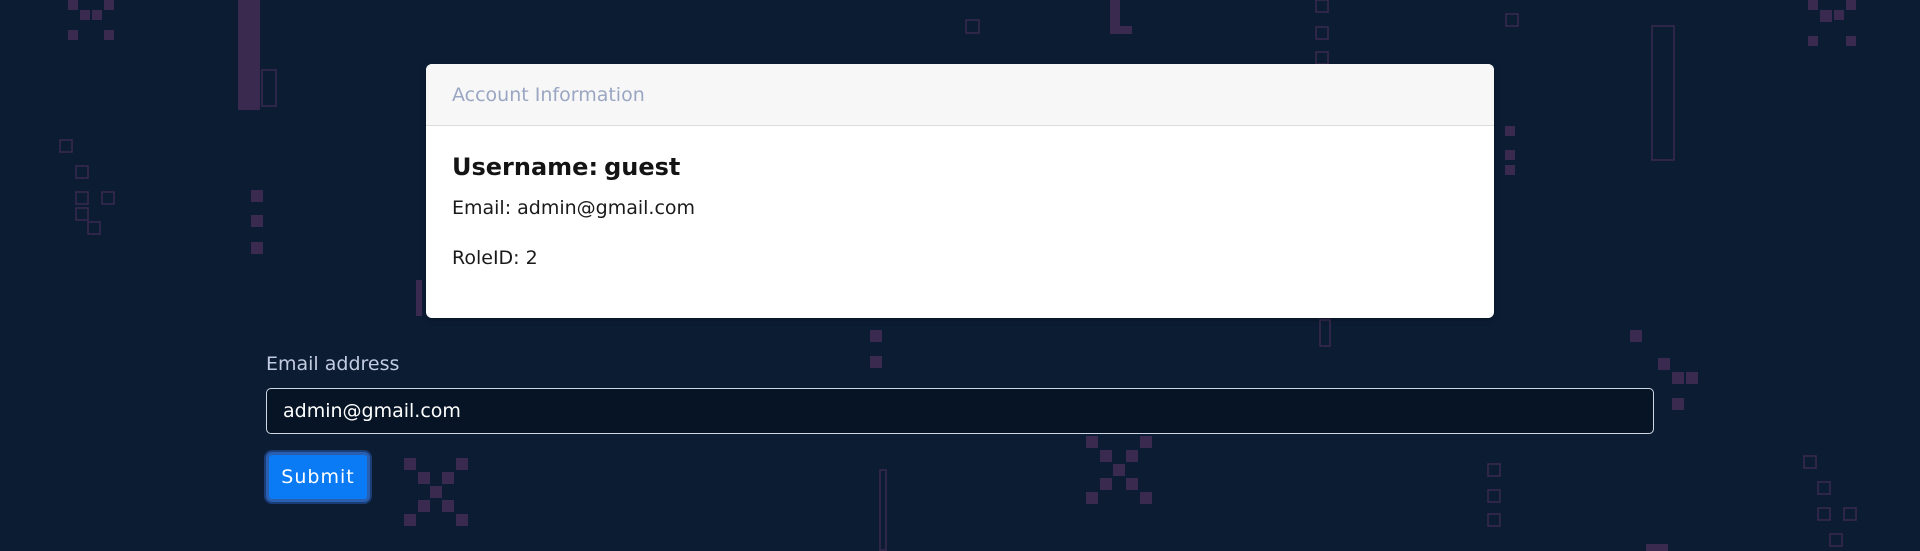 Image resolution: width=1920 pixels, height=551 pixels. What do you see at coordinates (486, 258) in the screenshot?
I see `roleid-label: RoleID:` at bounding box center [486, 258].